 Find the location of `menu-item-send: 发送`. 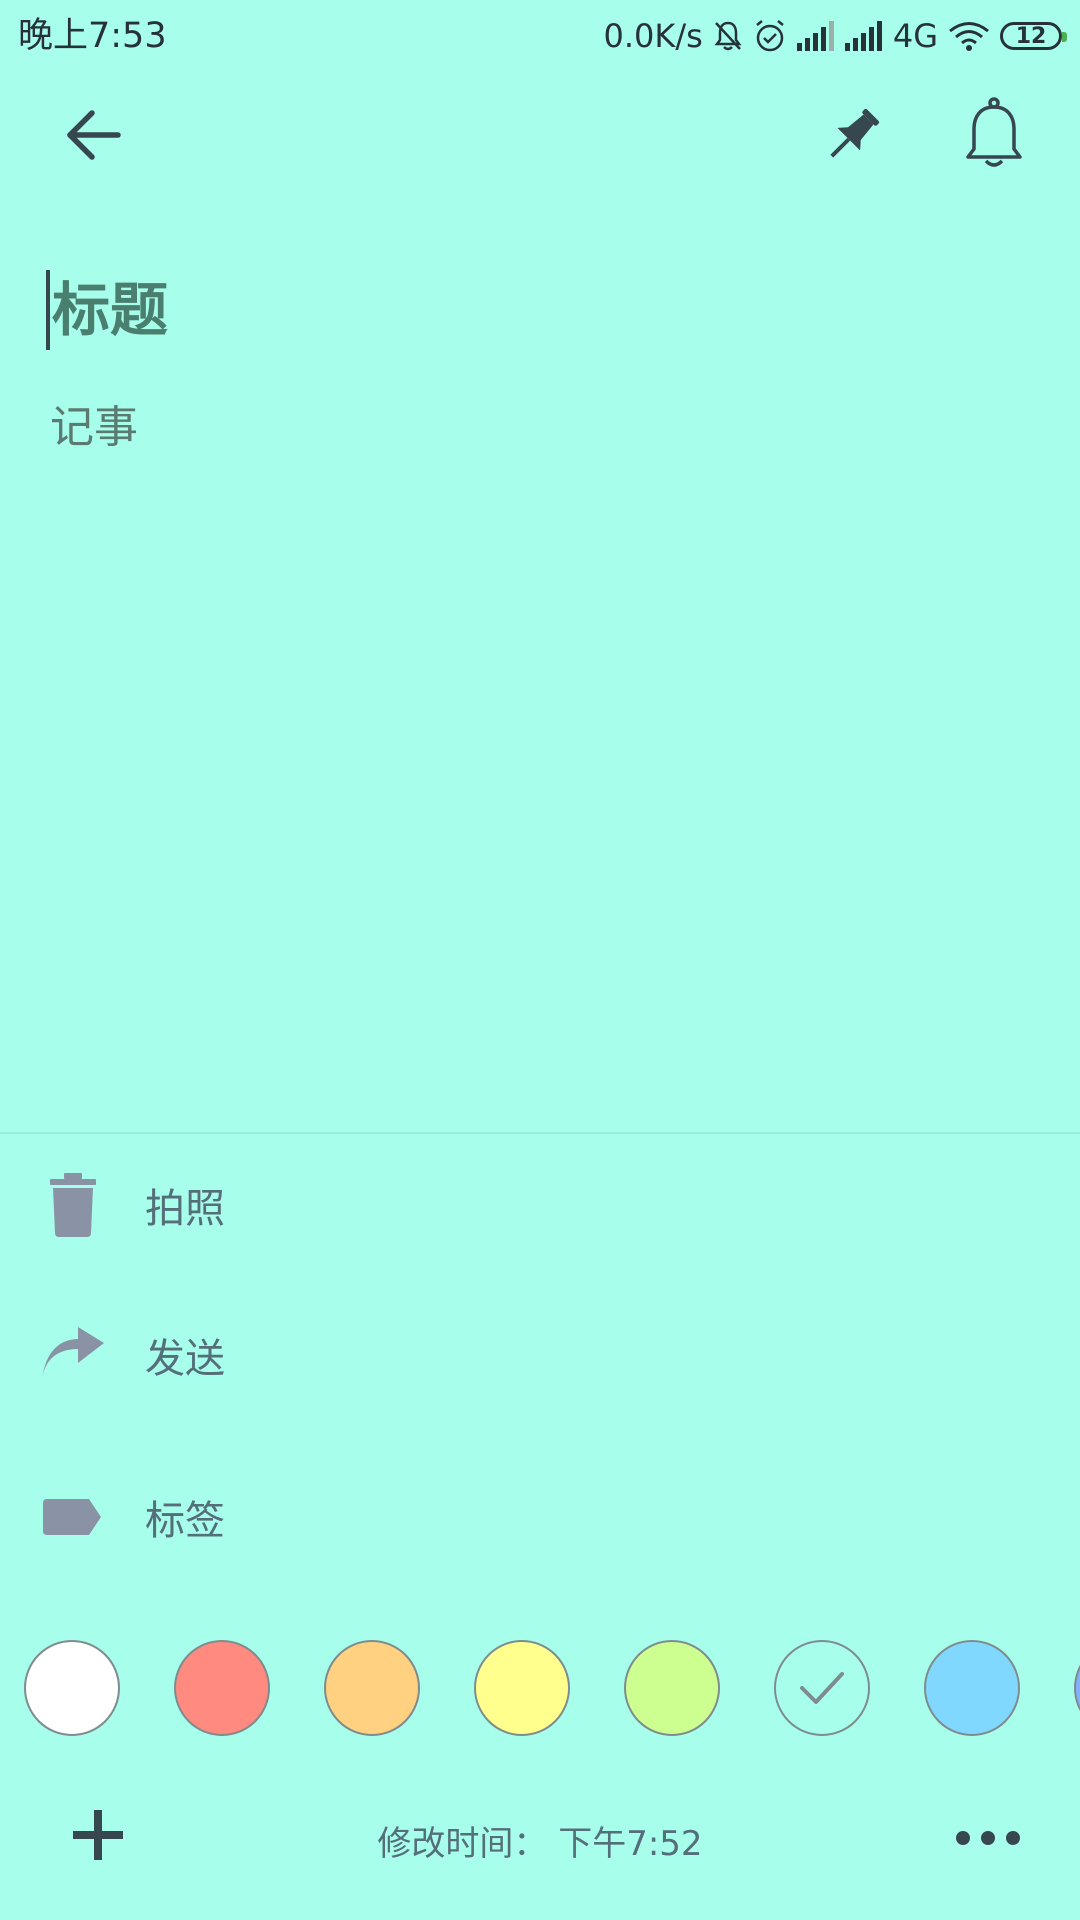

menu-item-send: 发送 is located at coordinates (540, 1355).